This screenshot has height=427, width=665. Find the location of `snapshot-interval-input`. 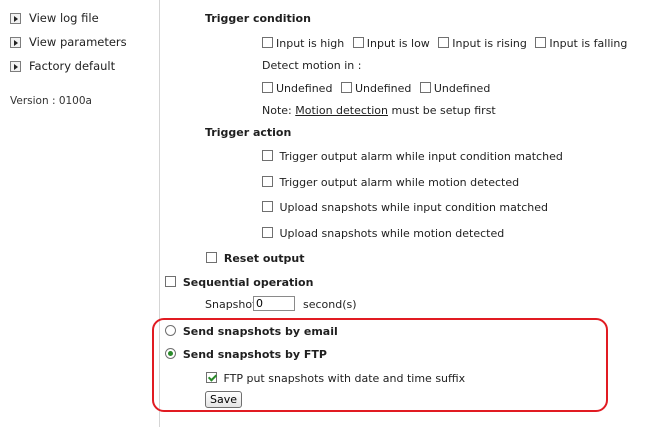

snapshot-interval-input is located at coordinates (274, 303).